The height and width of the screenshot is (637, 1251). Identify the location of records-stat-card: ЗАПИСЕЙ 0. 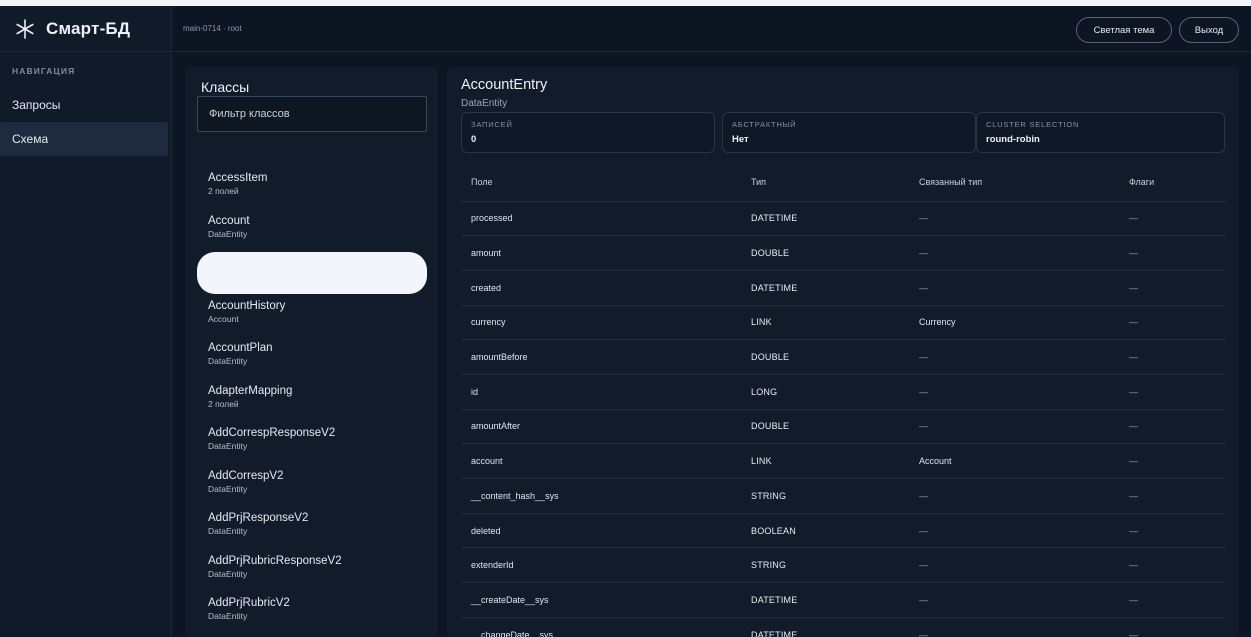
(588, 132).